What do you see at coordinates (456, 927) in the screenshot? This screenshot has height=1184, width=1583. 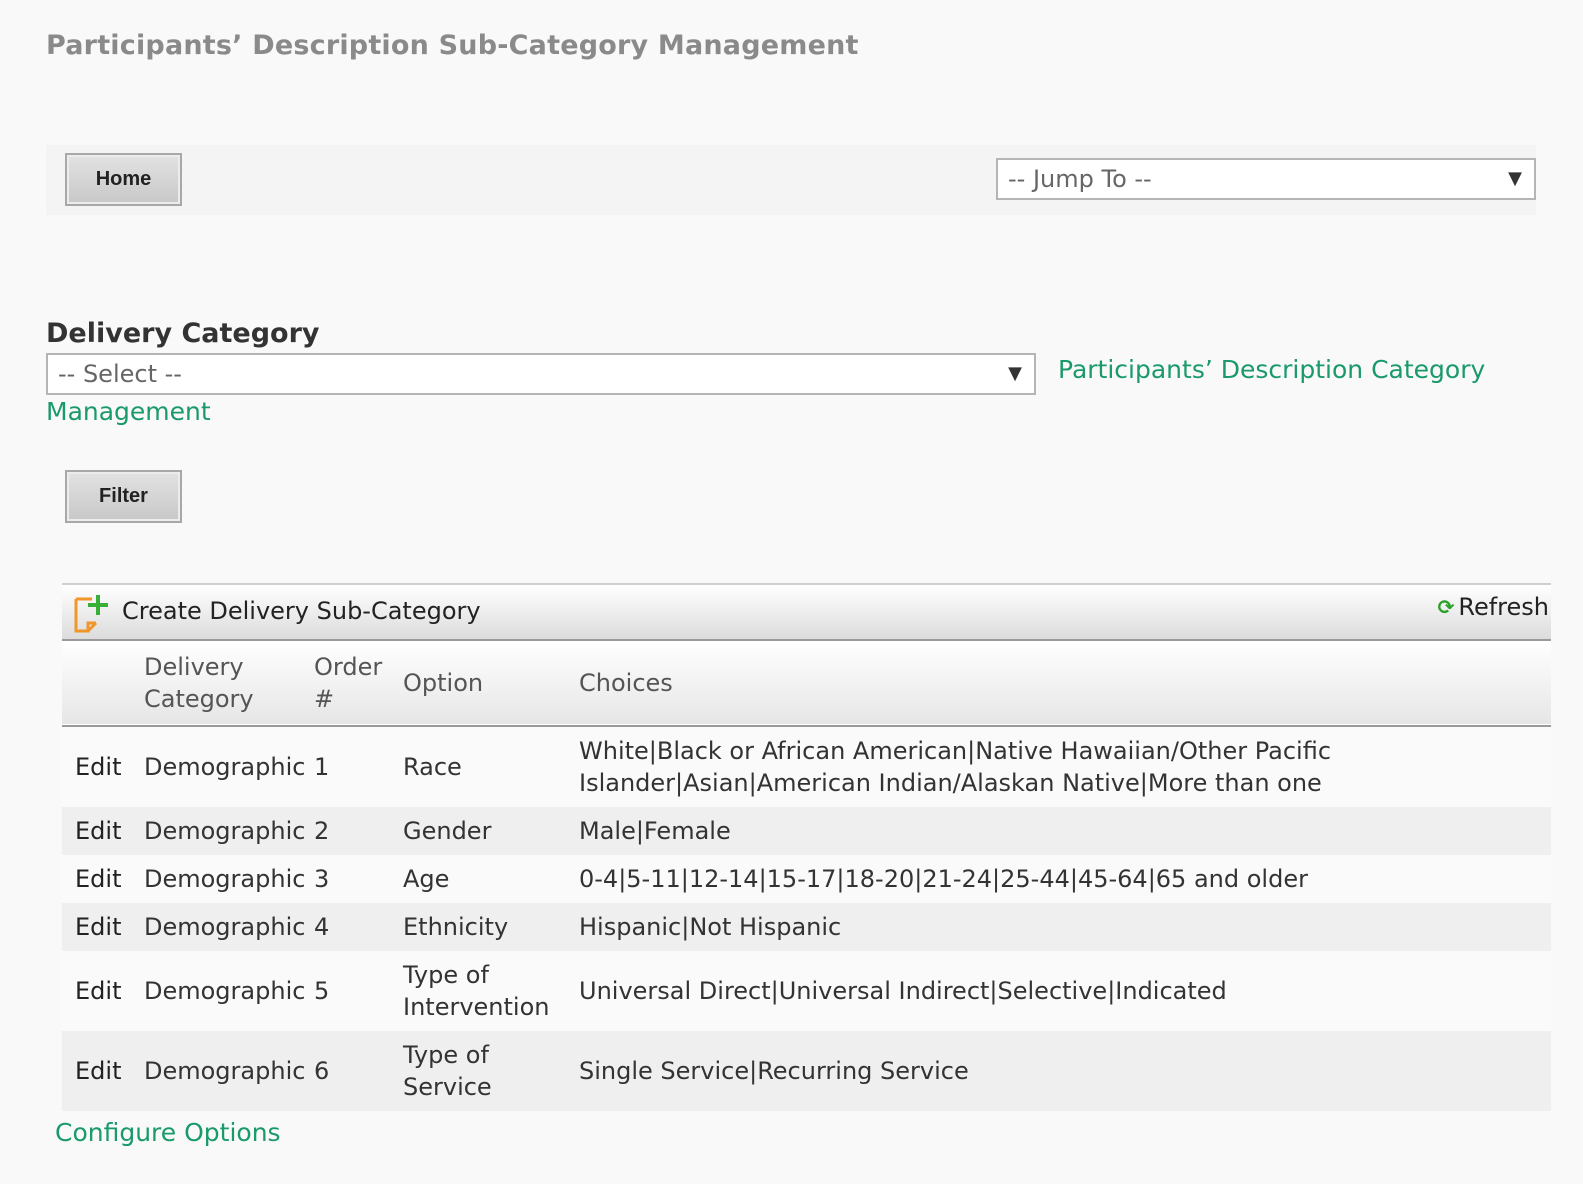 I see `cell-option: Ethnicity` at bounding box center [456, 927].